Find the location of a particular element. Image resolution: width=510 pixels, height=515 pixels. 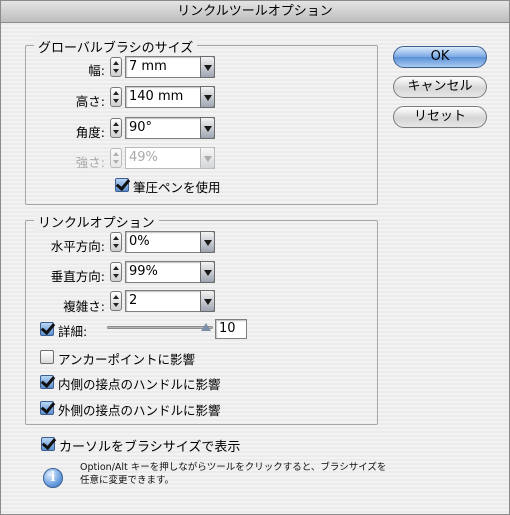

vertical-stepper is located at coordinates (116, 272).